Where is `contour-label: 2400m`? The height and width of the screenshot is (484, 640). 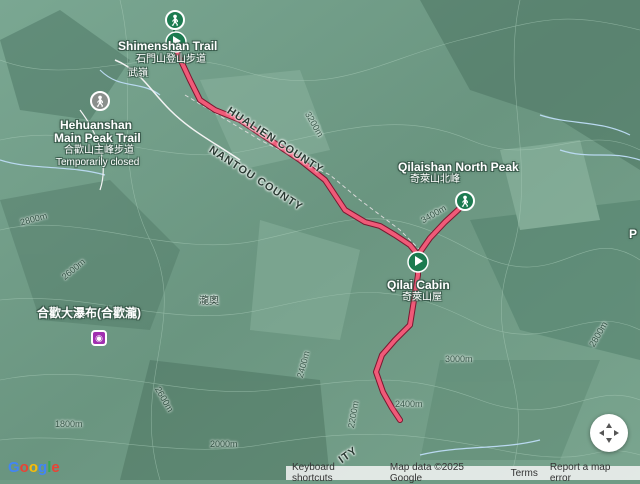
contour-label: 2400m is located at coordinates (409, 404).